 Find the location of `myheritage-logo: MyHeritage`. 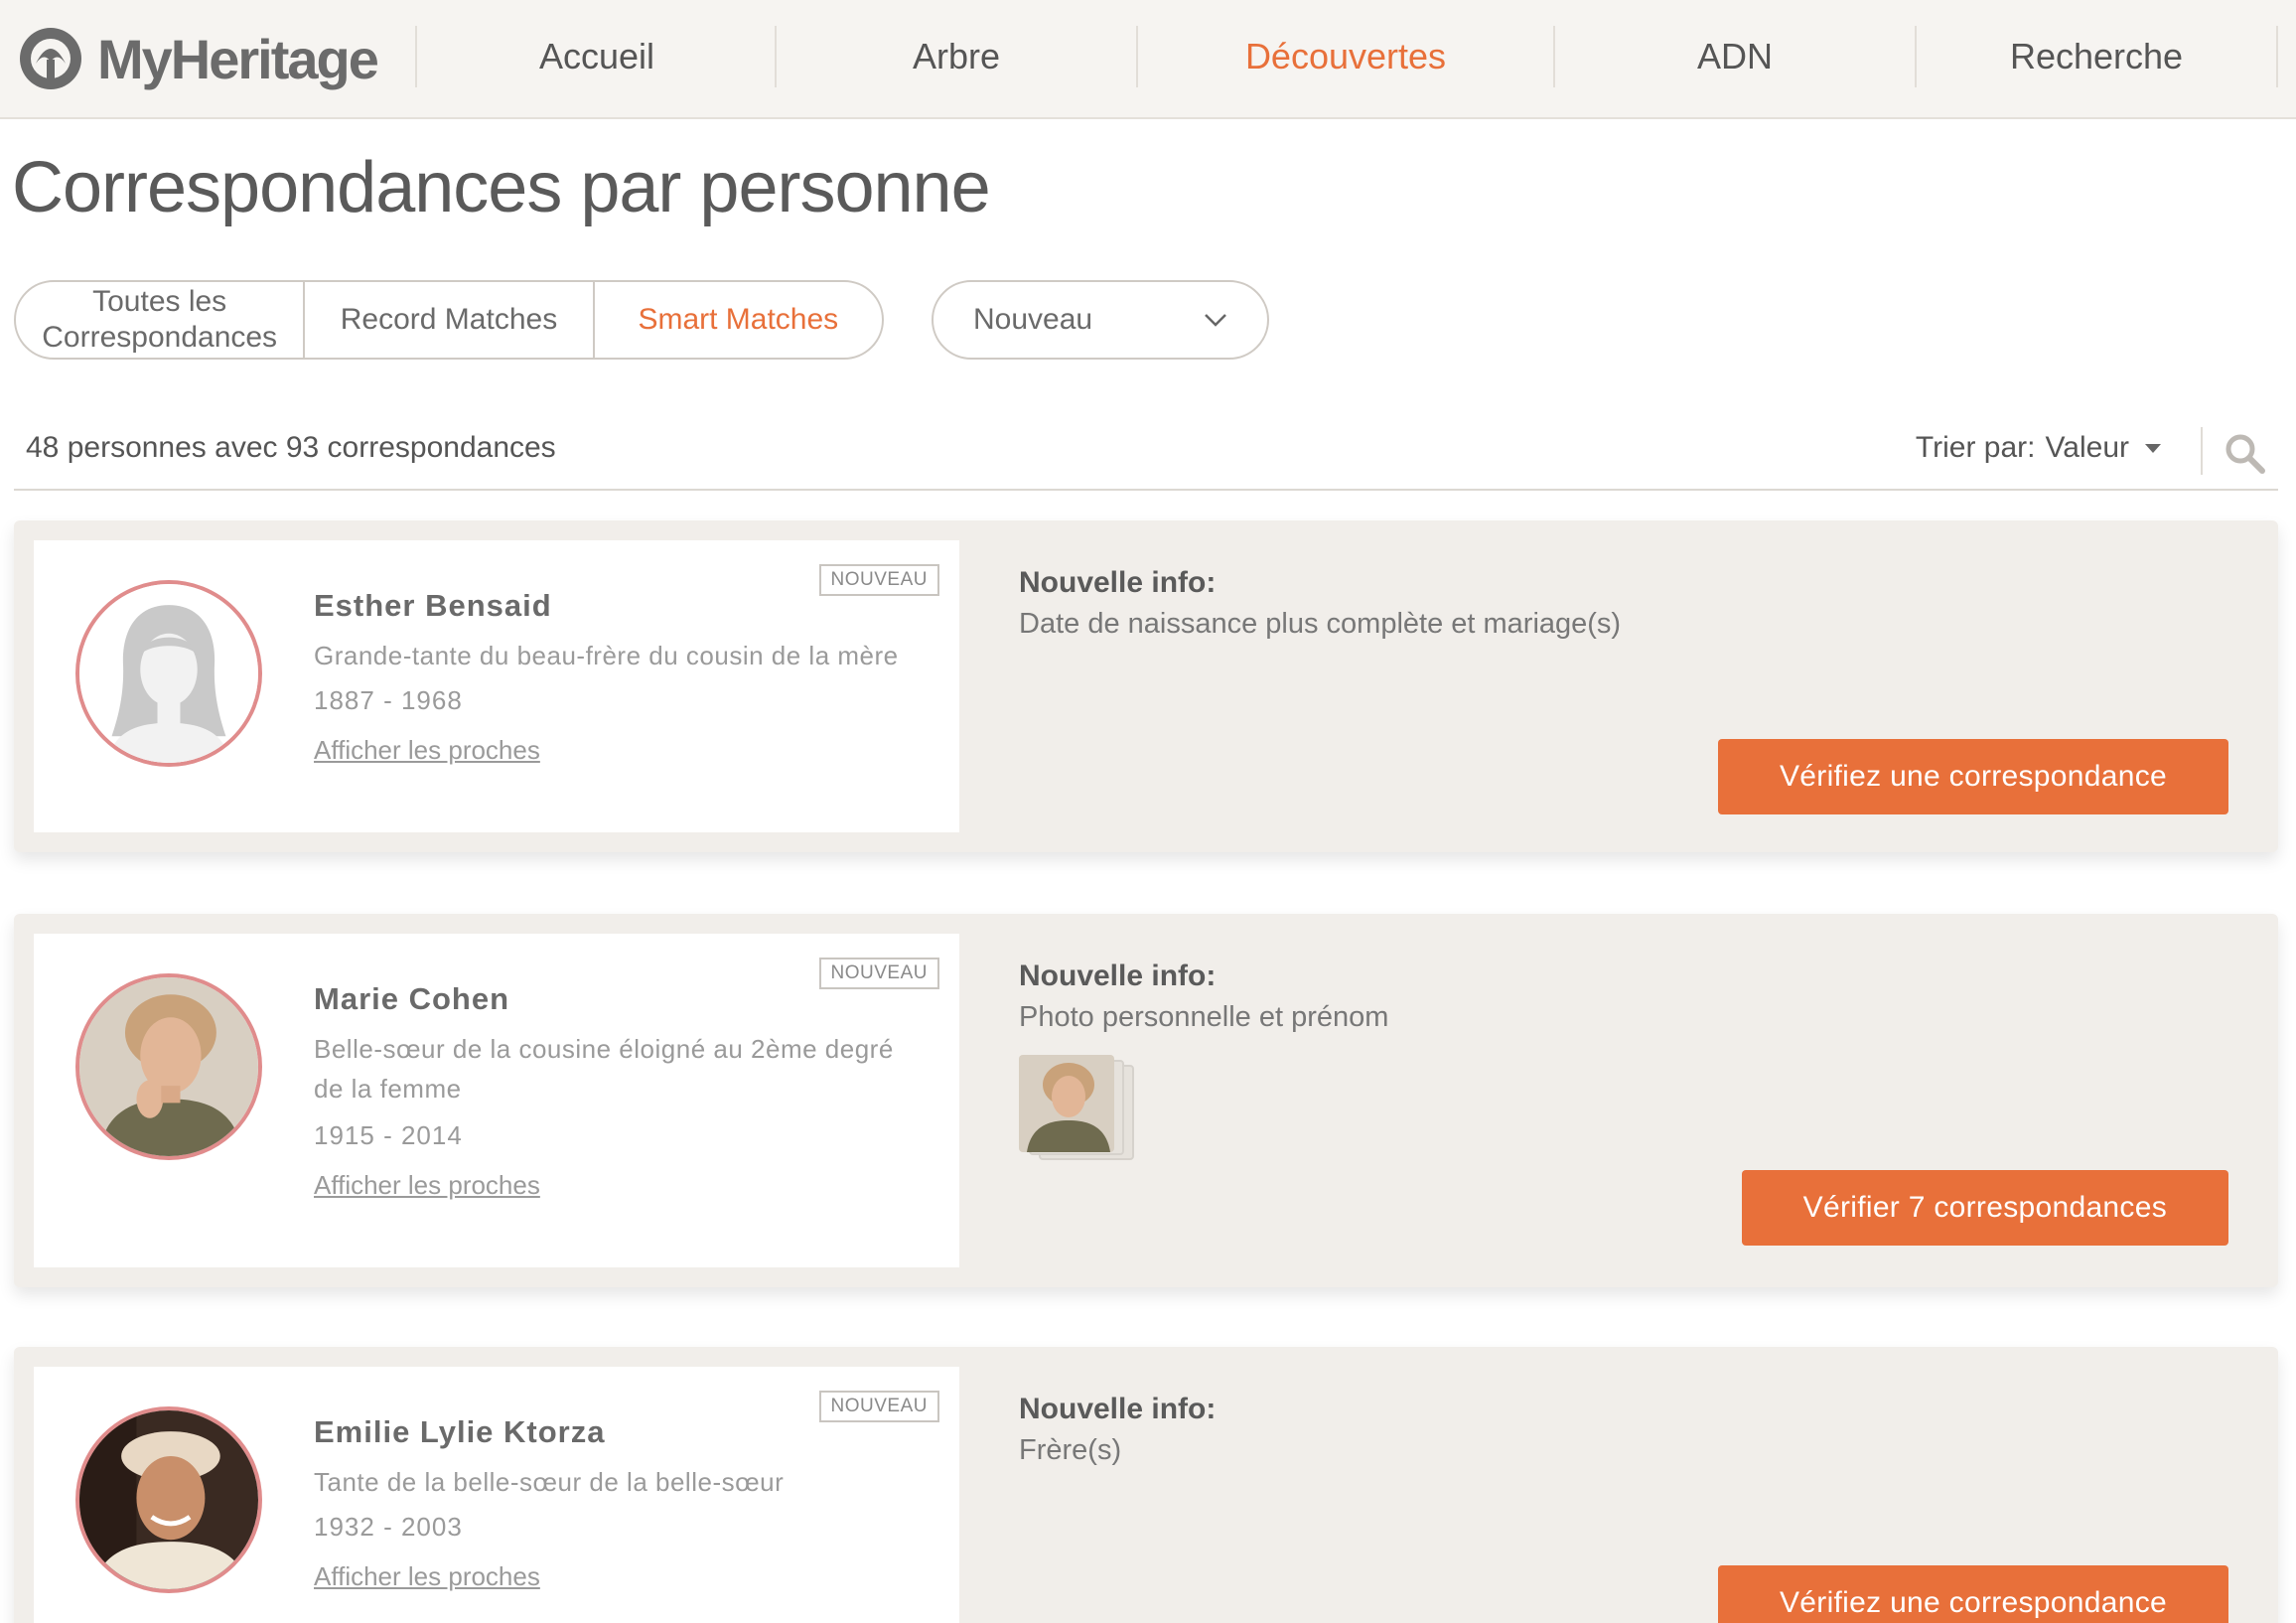

myheritage-logo: MyHeritage is located at coordinates (196, 58).